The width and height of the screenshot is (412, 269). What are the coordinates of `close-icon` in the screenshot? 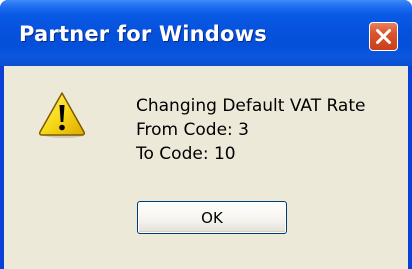 It's located at (383, 36).